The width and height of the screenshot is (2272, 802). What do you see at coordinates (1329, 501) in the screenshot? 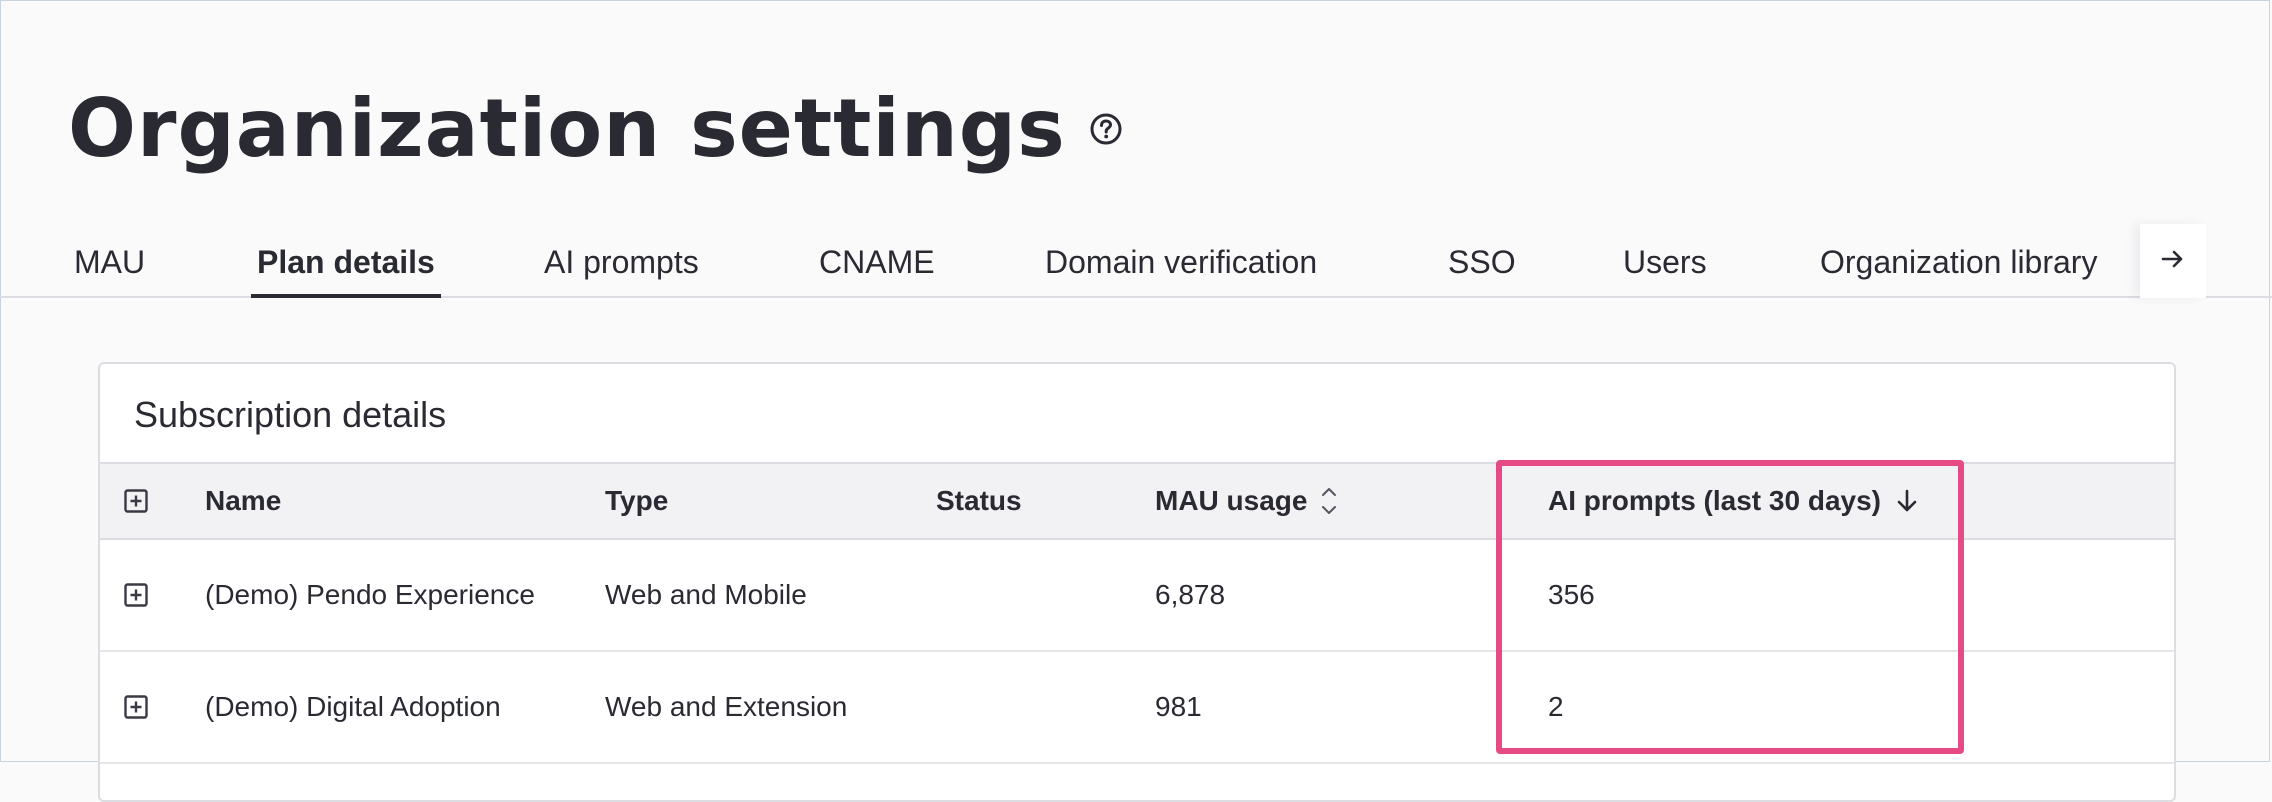
I see `sort-unsorted-icon` at bounding box center [1329, 501].